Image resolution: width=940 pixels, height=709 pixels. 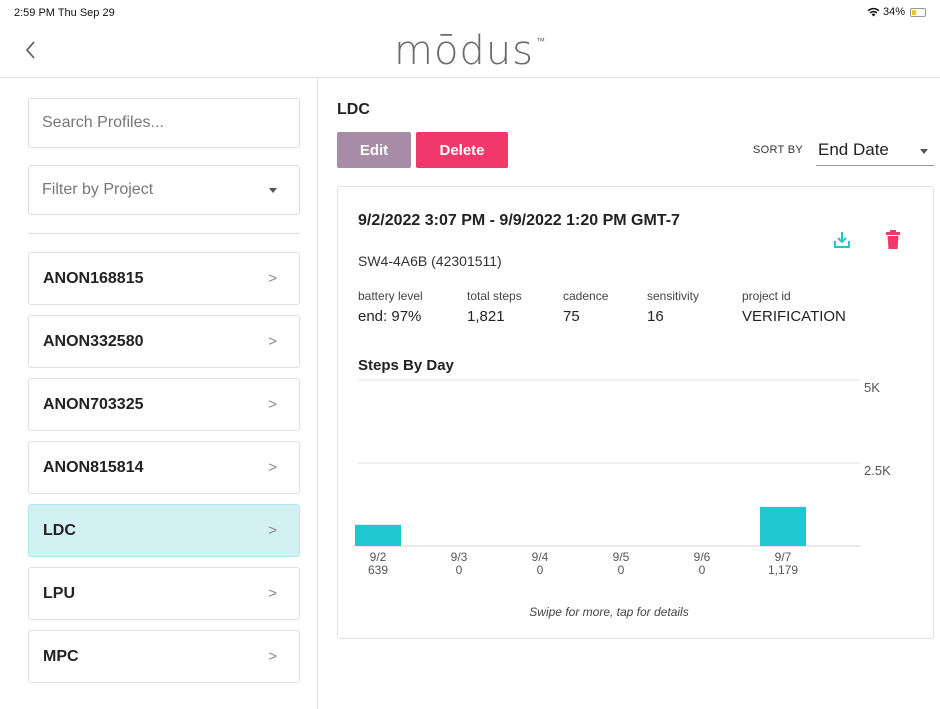 I want to click on trash-icon, so click(x=893, y=239).